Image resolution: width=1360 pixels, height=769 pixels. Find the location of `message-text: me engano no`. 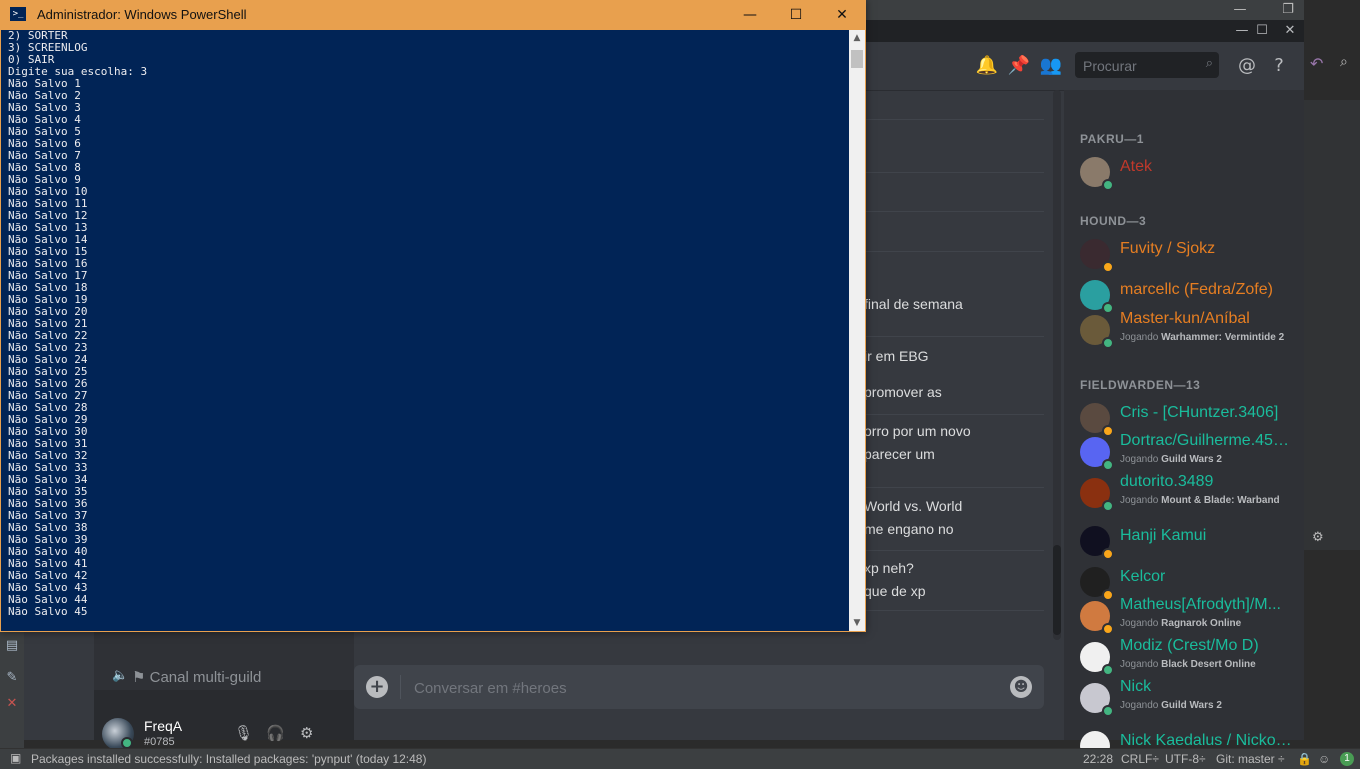

message-text: me engano no is located at coordinates (909, 529).